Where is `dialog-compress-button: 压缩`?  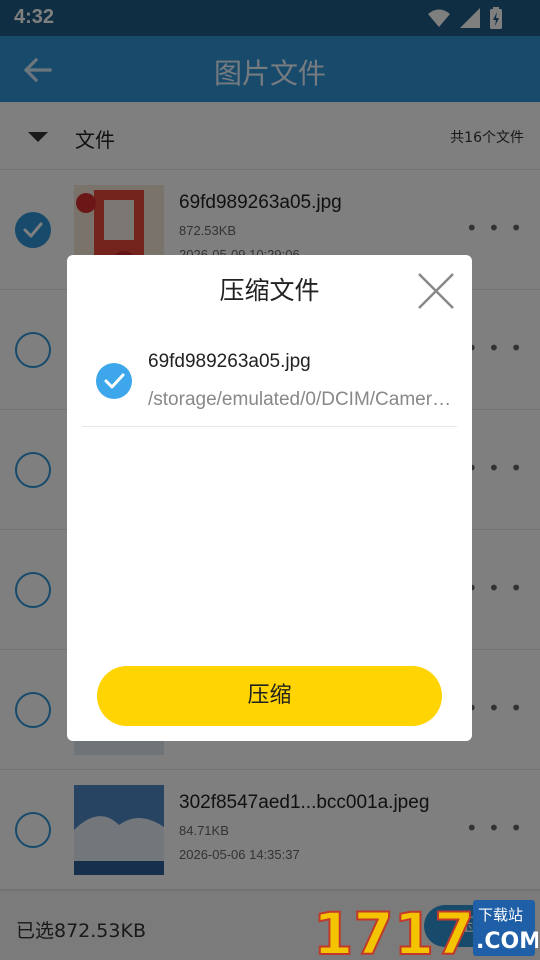
dialog-compress-button: 压缩 is located at coordinates (269, 696).